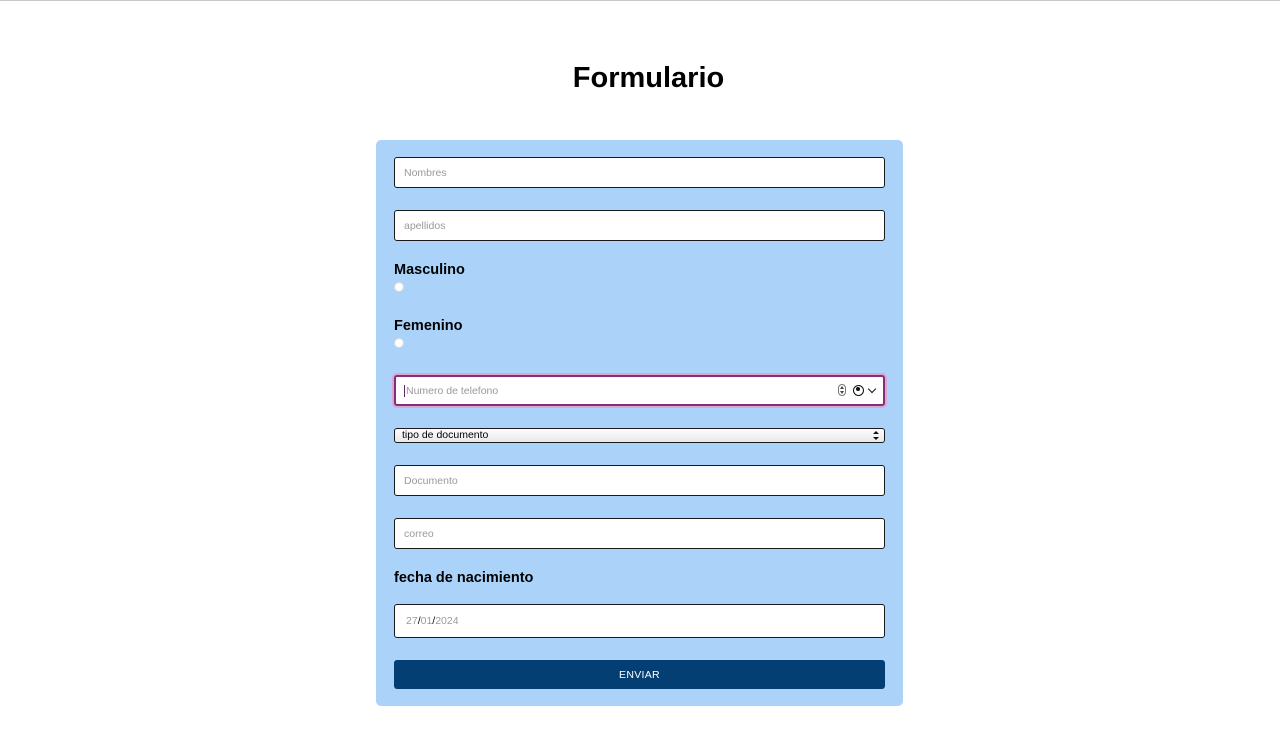  What do you see at coordinates (872, 388) in the screenshot?
I see `chevron-down-icon` at bounding box center [872, 388].